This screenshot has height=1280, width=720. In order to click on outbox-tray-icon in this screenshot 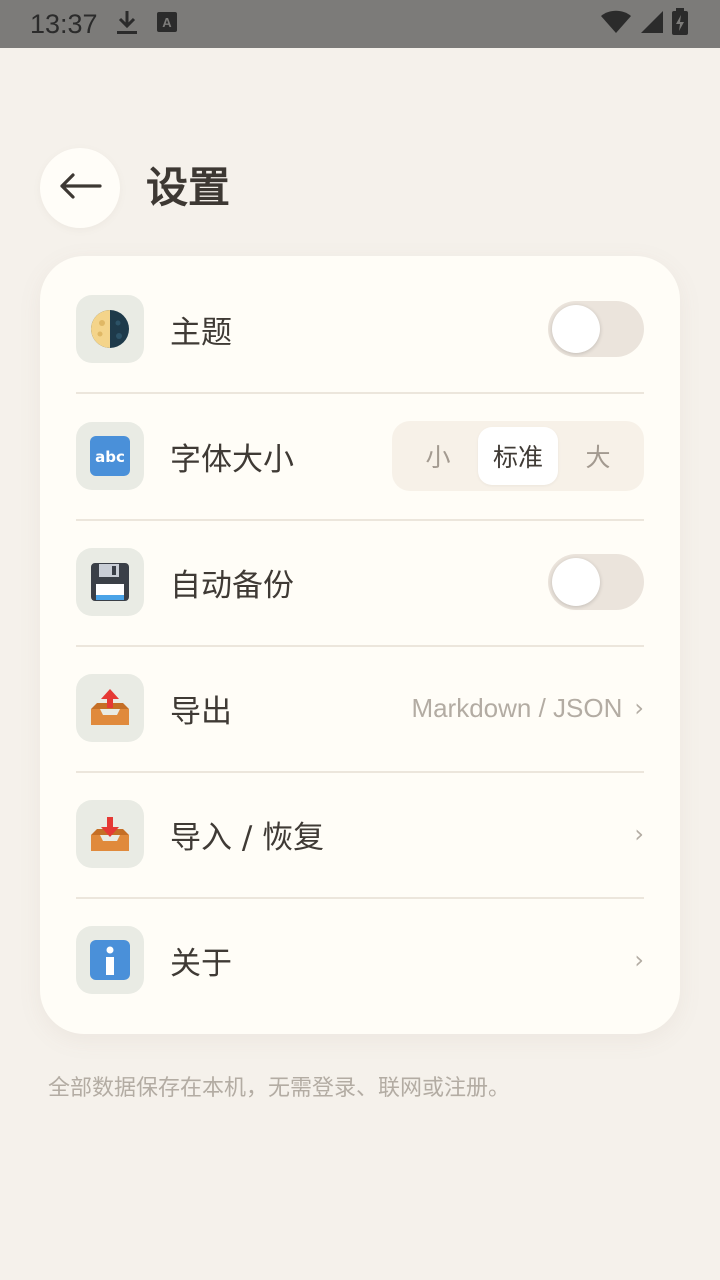, I will do `click(110, 708)`.